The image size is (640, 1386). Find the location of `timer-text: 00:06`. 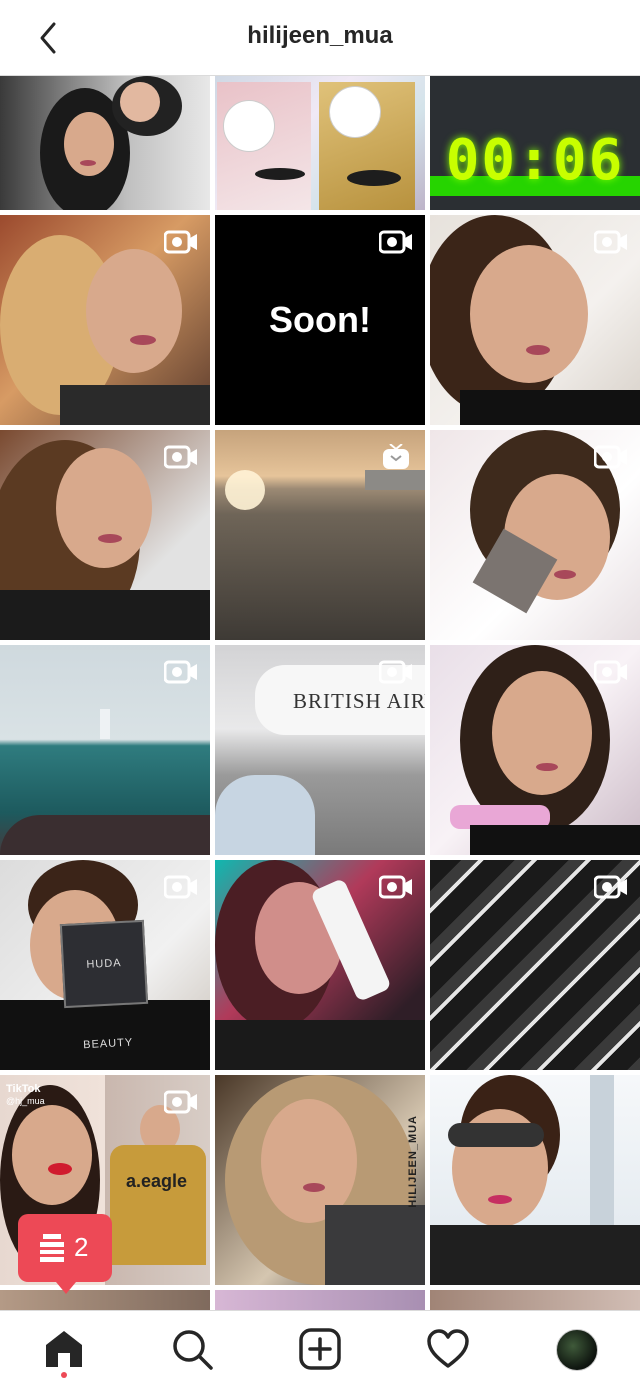

timer-text: 00:06 is located at coordinates (535, 160).